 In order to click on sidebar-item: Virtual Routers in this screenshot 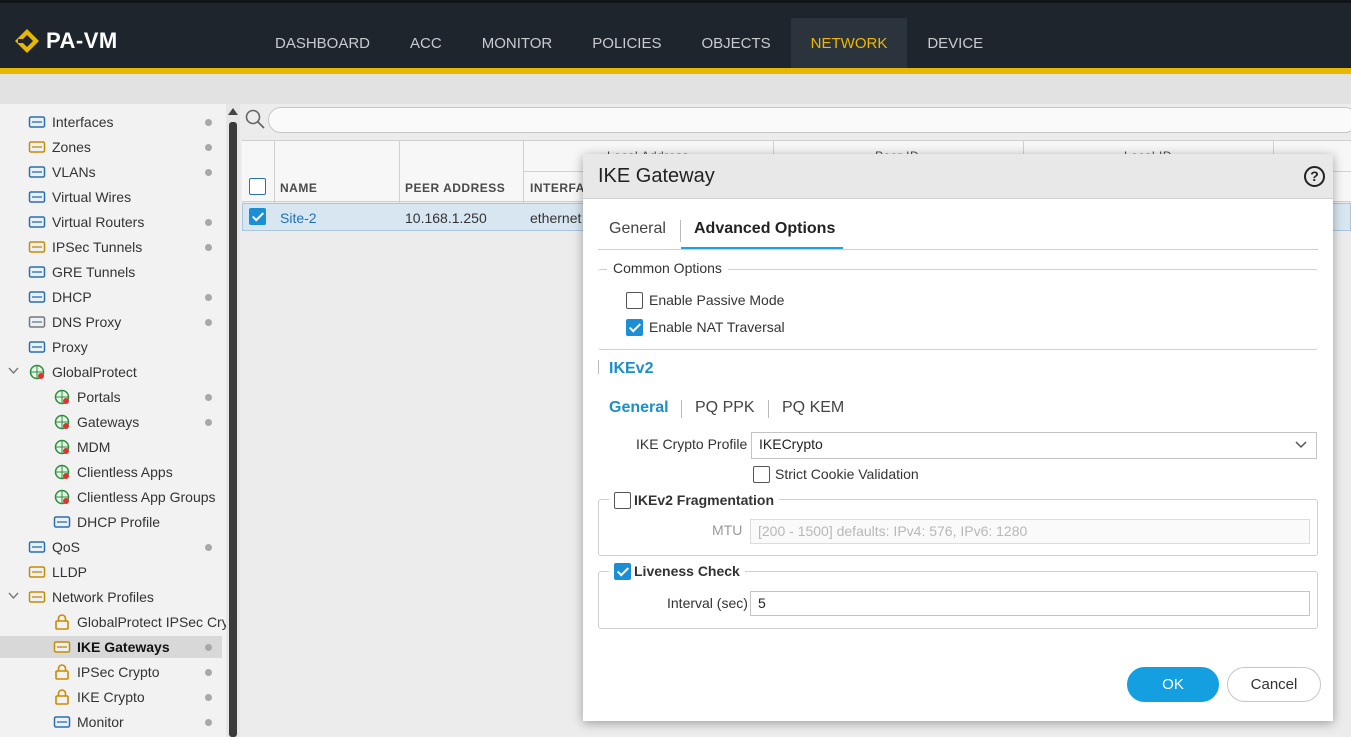, I will do `click(85, 222)`.